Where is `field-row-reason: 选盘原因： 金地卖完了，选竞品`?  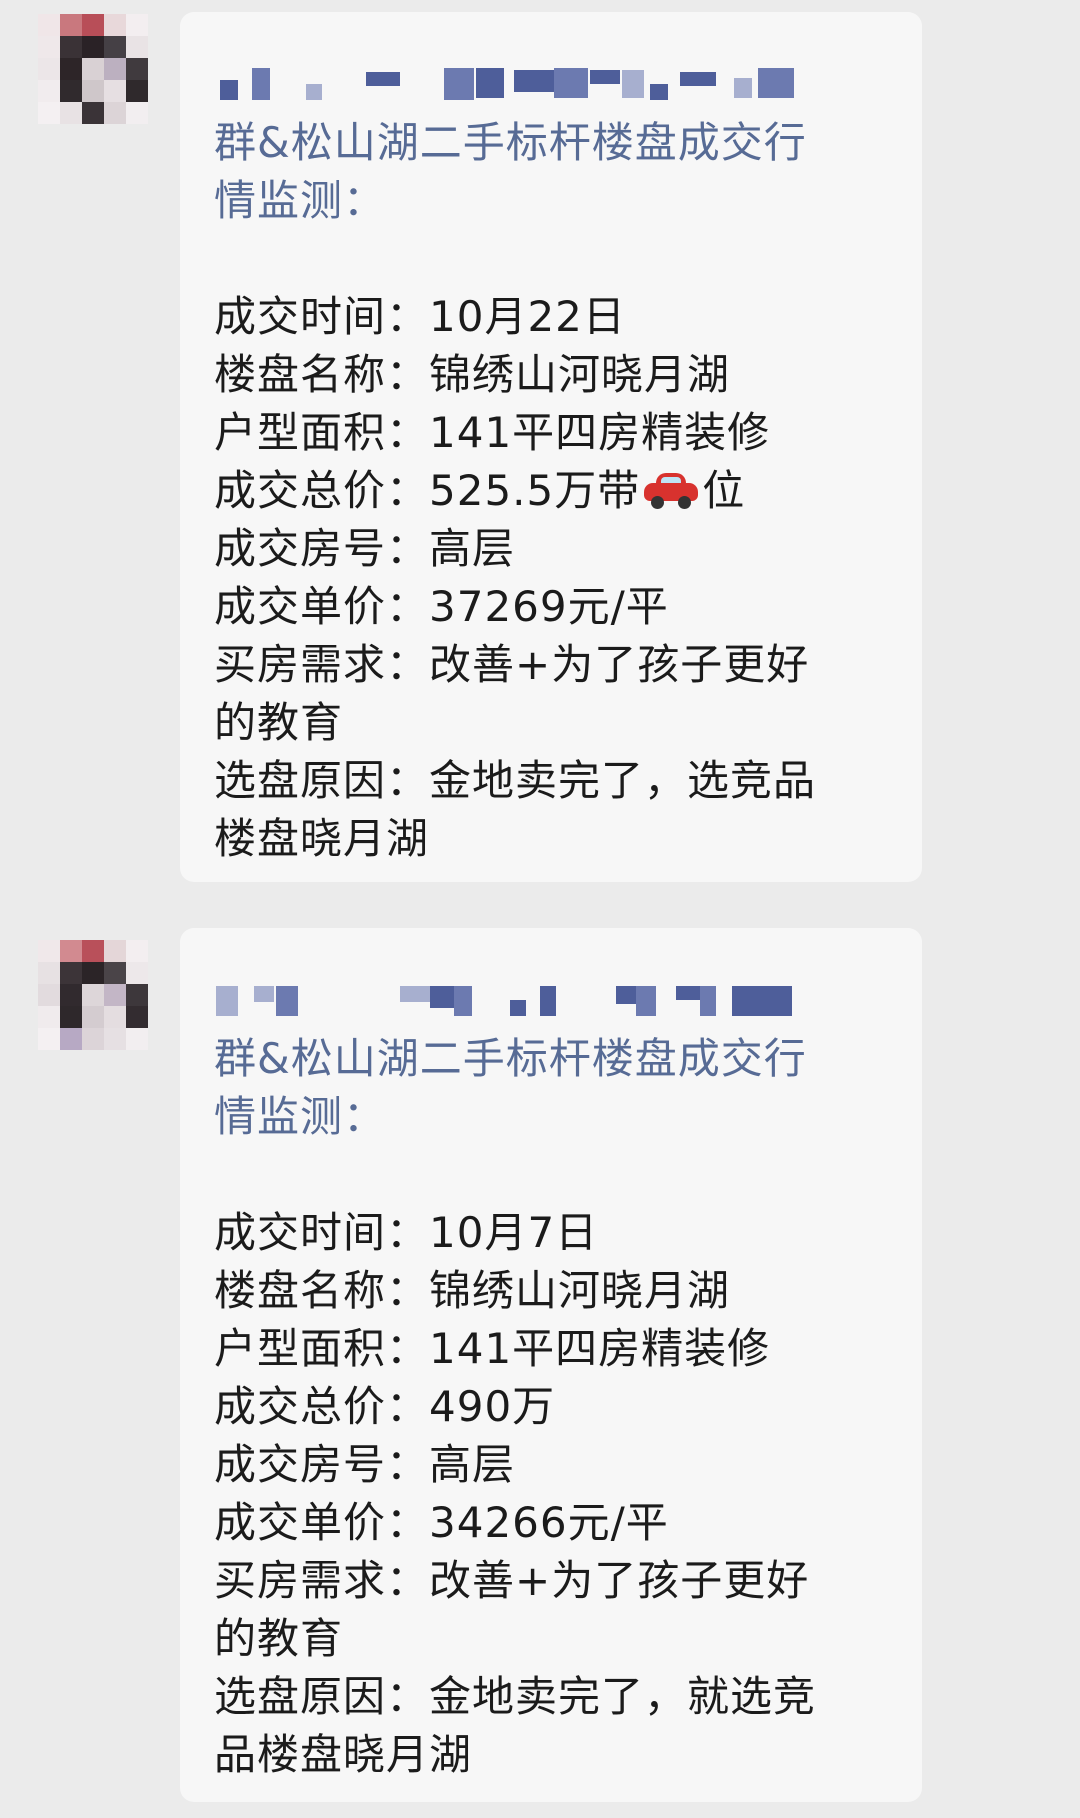
field-row-reason: 选盘原因： 金地卖完了，选竞品 is located at coordinates (552, 781).